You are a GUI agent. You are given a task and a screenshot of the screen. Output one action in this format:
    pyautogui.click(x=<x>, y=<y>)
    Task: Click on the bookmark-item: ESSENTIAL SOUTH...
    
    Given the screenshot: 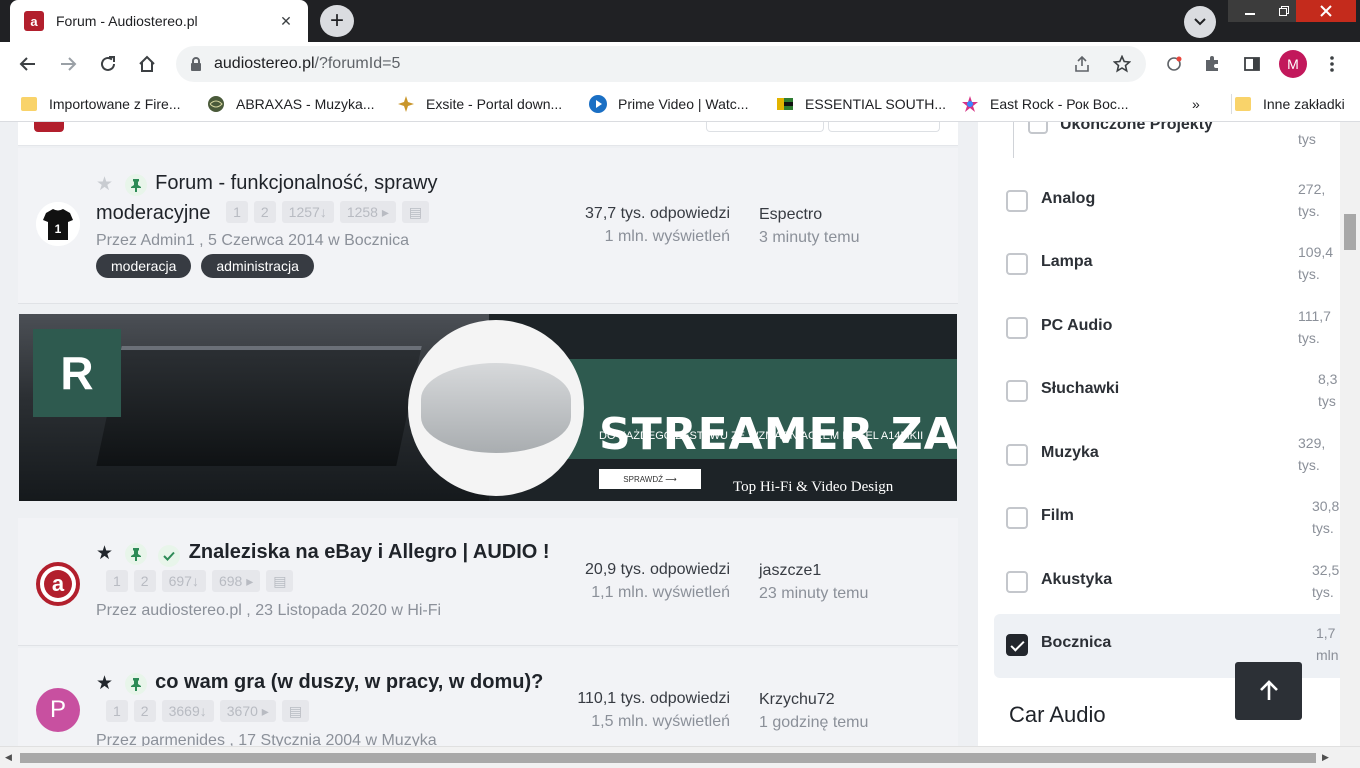 What is the action you would take?
    pyautogui.click(x=861, y=104)
    